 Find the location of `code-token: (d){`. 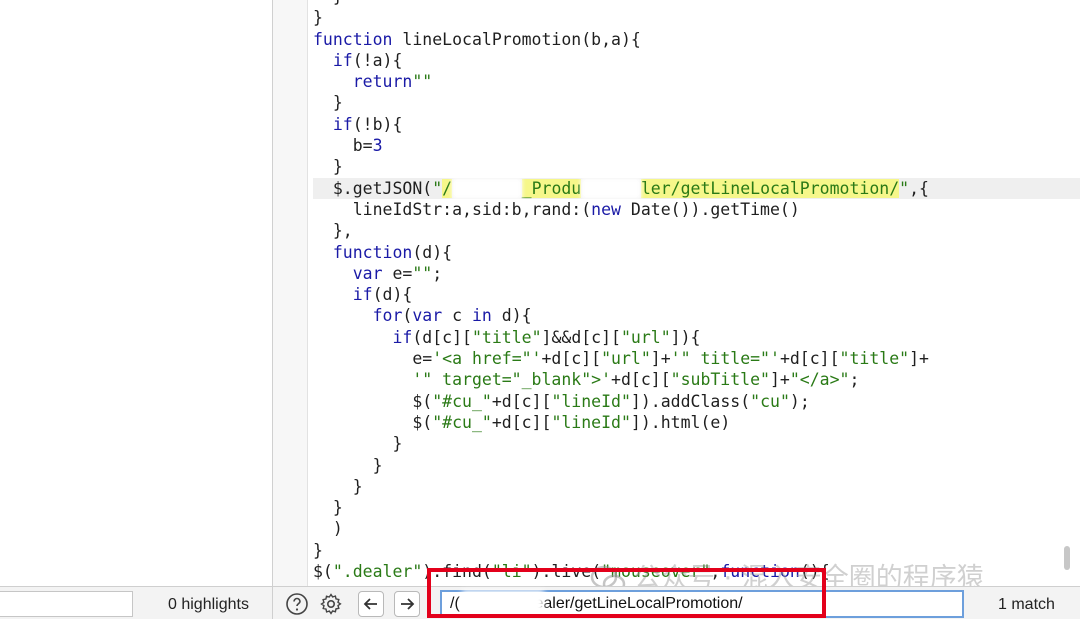

code-token: (d){ is located at coordinates (392, 295).